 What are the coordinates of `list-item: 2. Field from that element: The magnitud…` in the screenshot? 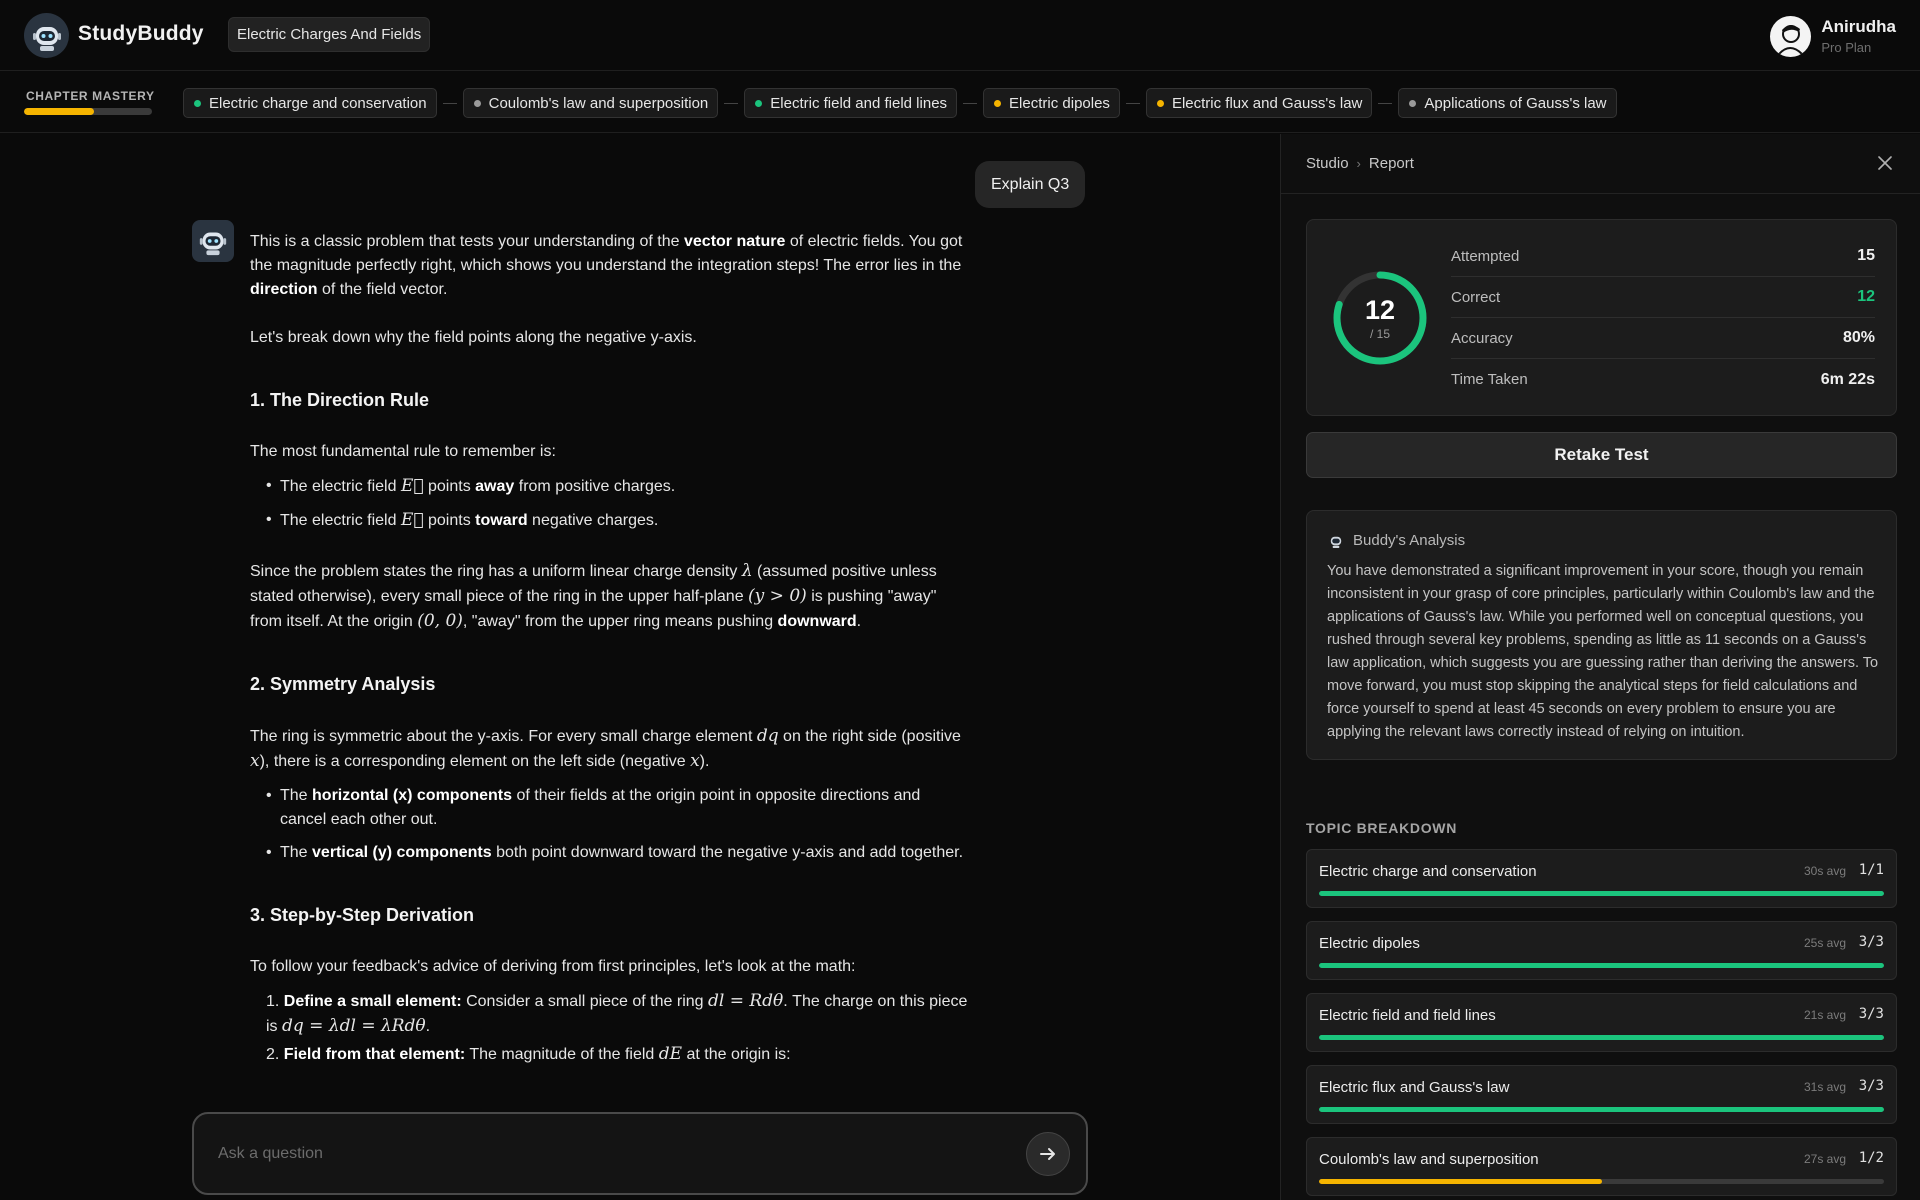 It's located at (528, 1054).